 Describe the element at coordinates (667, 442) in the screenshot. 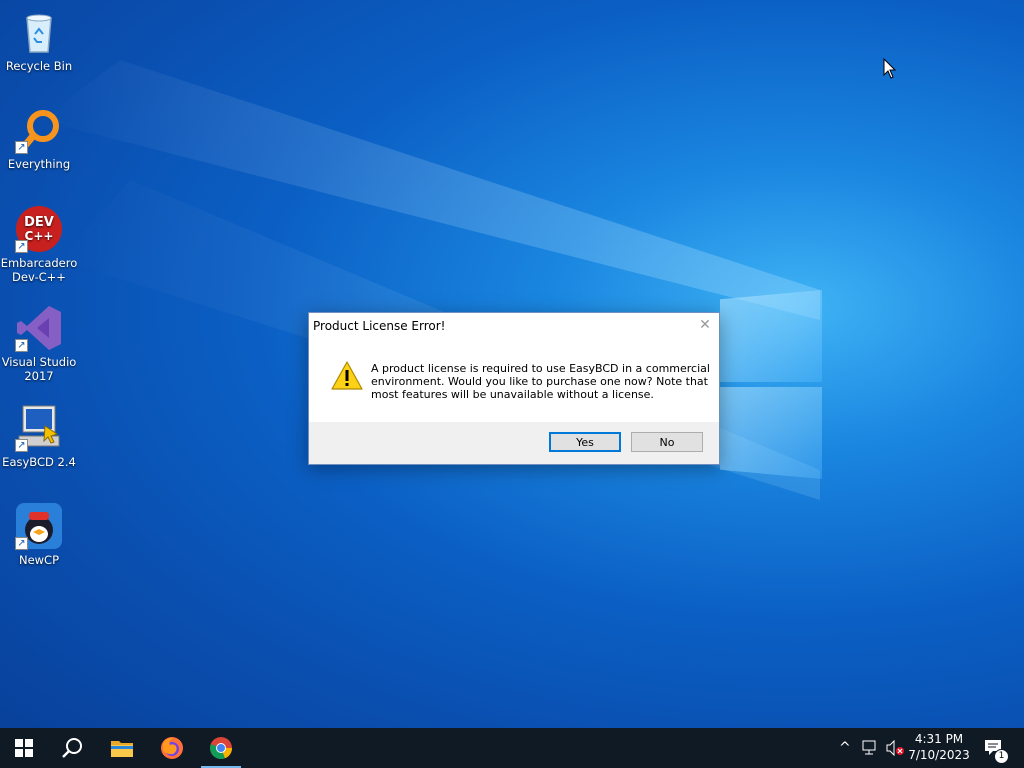

I see `no-button: No` at that location.